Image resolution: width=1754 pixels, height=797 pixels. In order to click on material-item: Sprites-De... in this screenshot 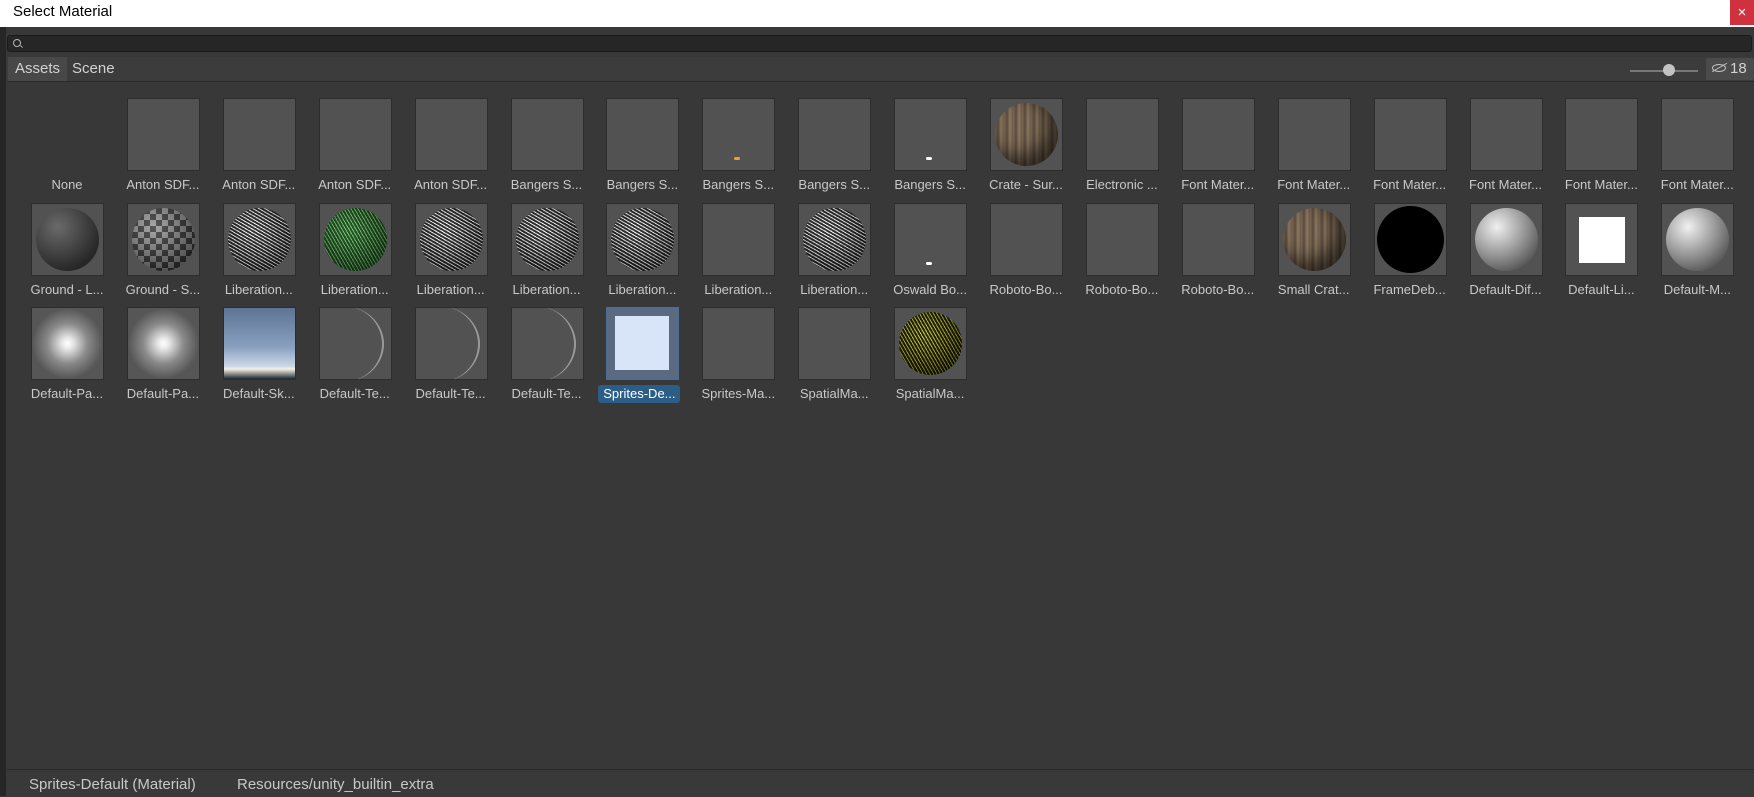, I will do `click(638, 356)`.